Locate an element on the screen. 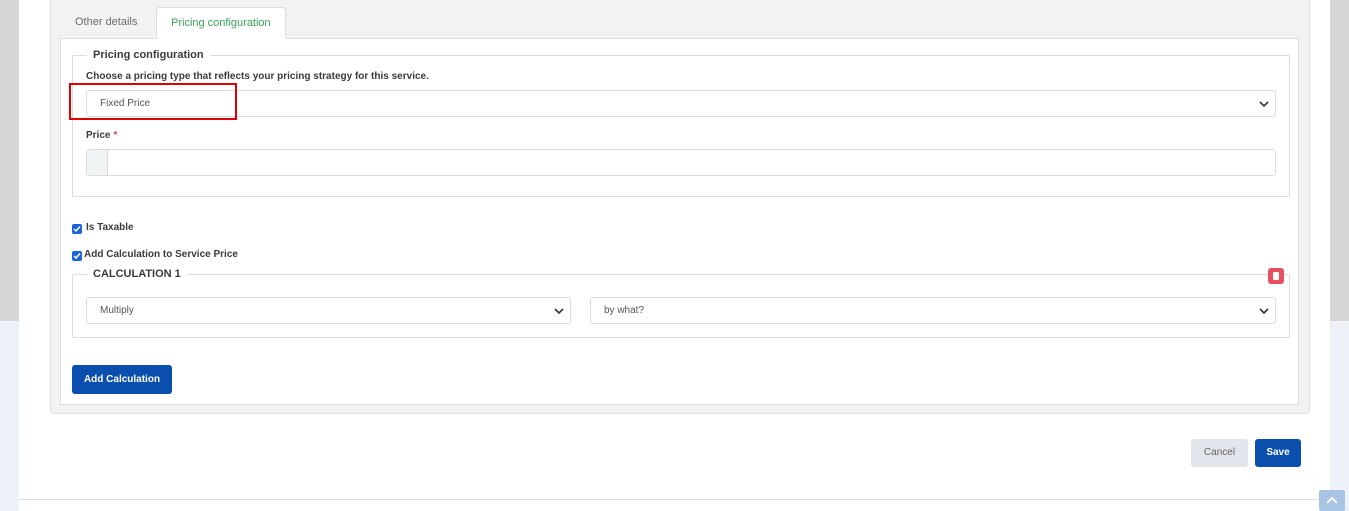 This screenshot has width=1349, height=511. is-taxable-checkbox is located at coordinates (77, 229).